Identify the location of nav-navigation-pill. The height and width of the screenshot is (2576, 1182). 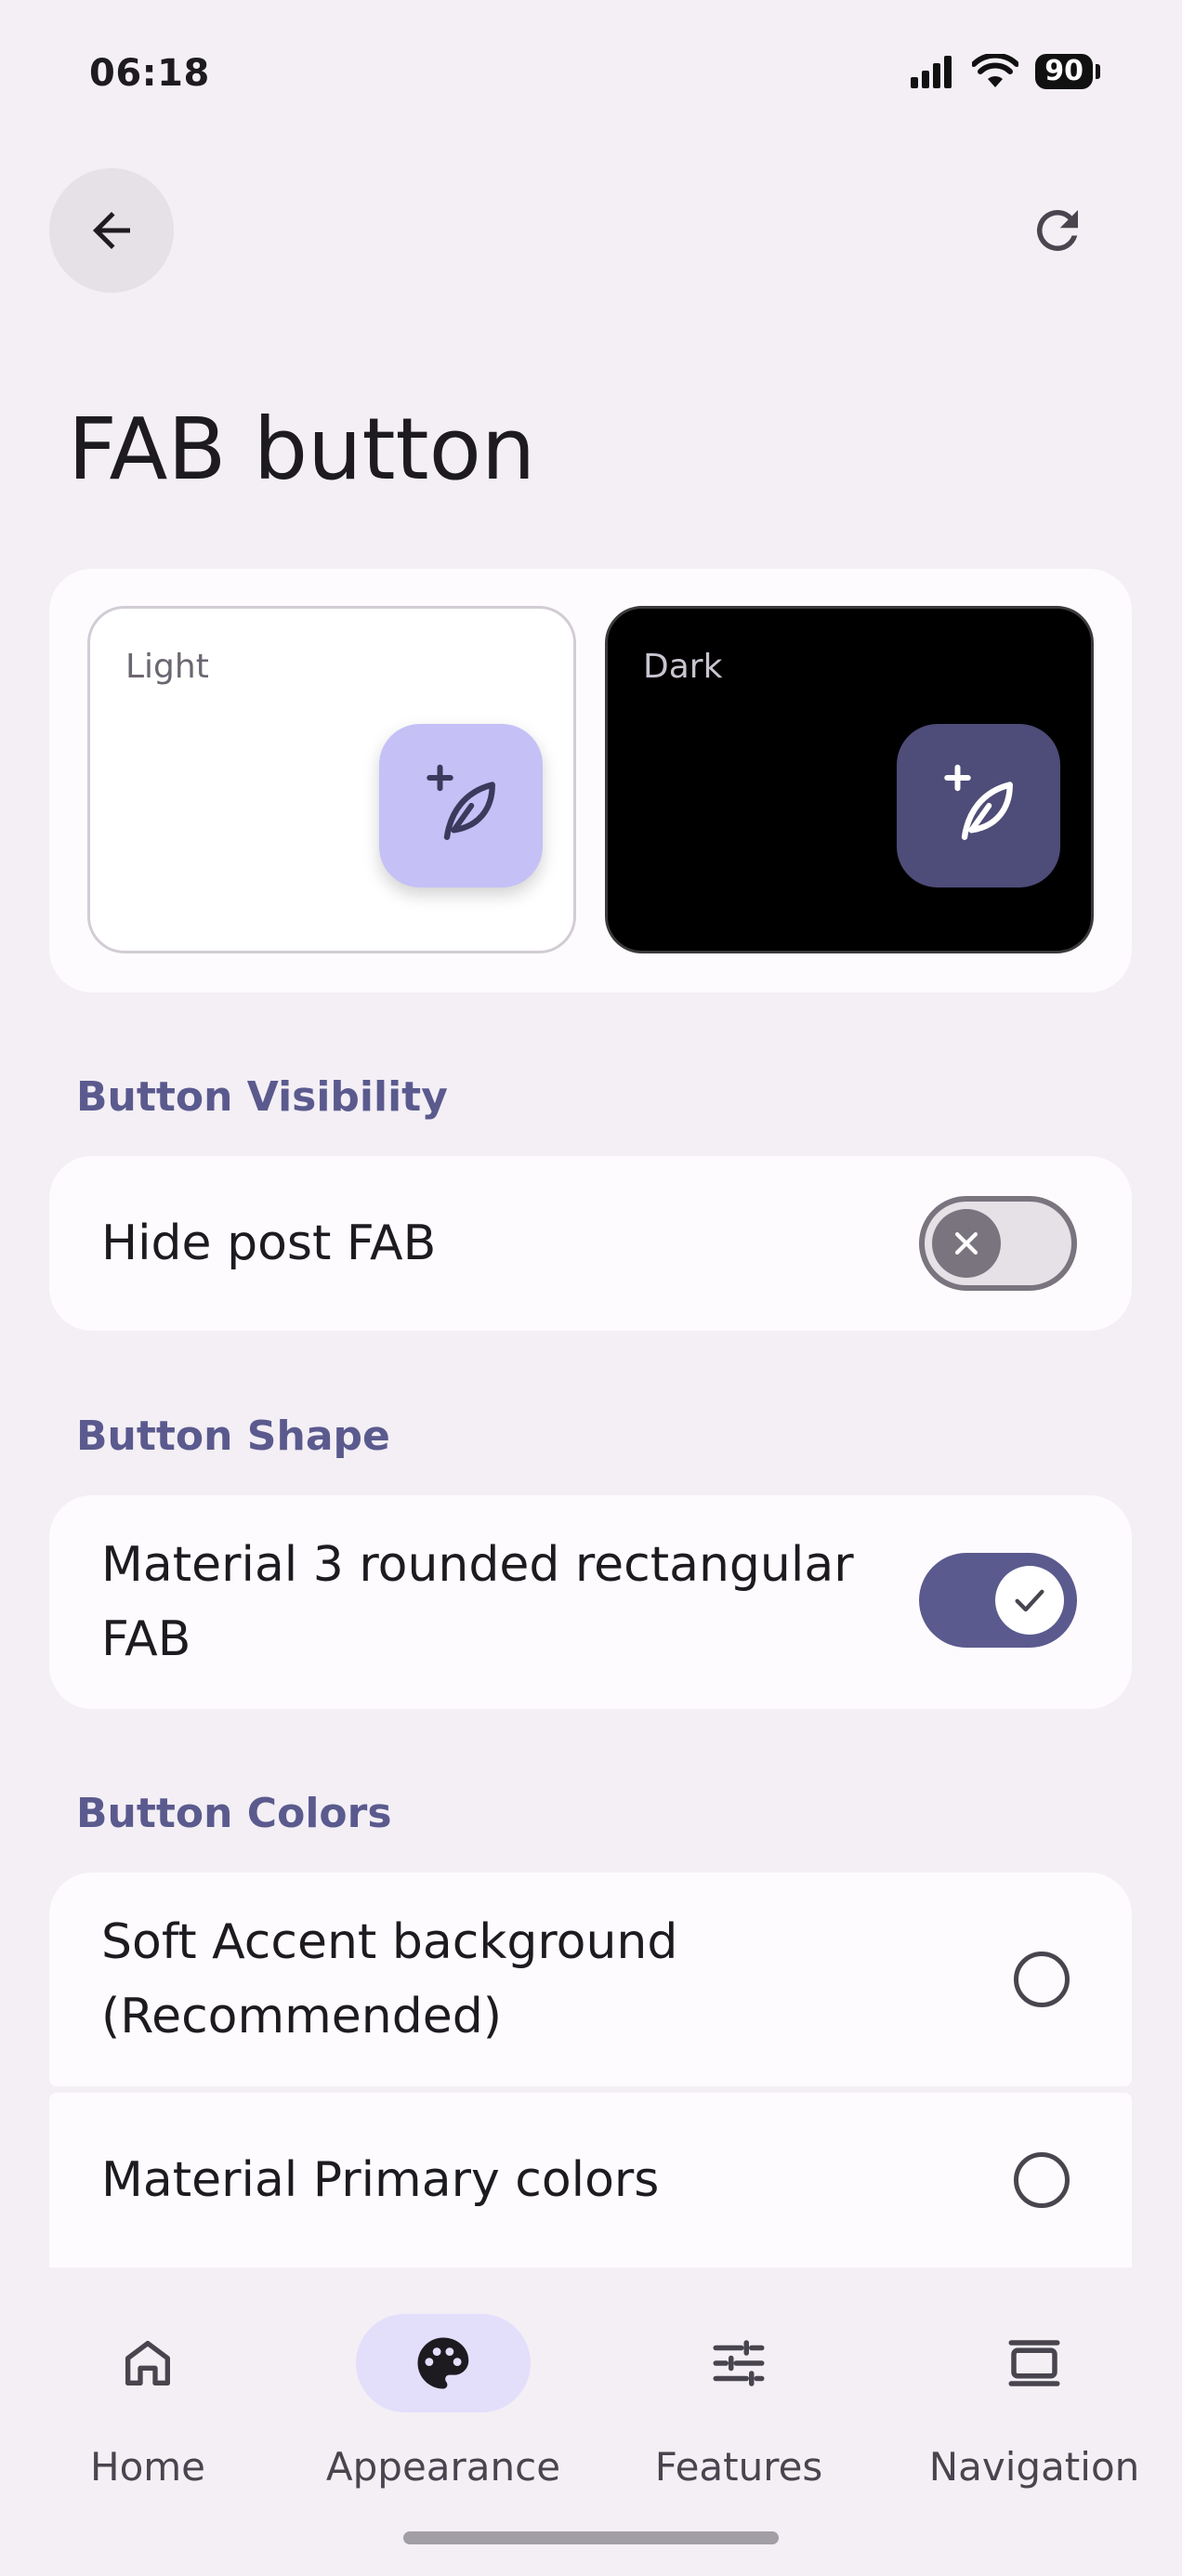
(1034, 2363).